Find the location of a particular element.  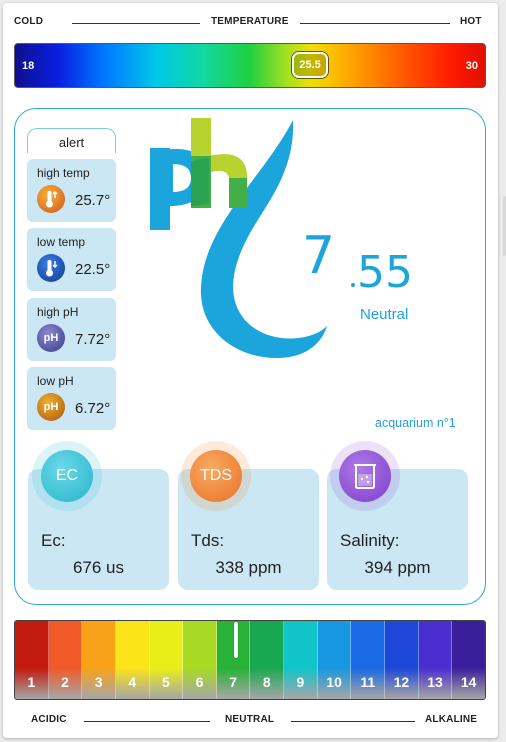

ph-scale-number: 3 is located at coordinates (98, 682).